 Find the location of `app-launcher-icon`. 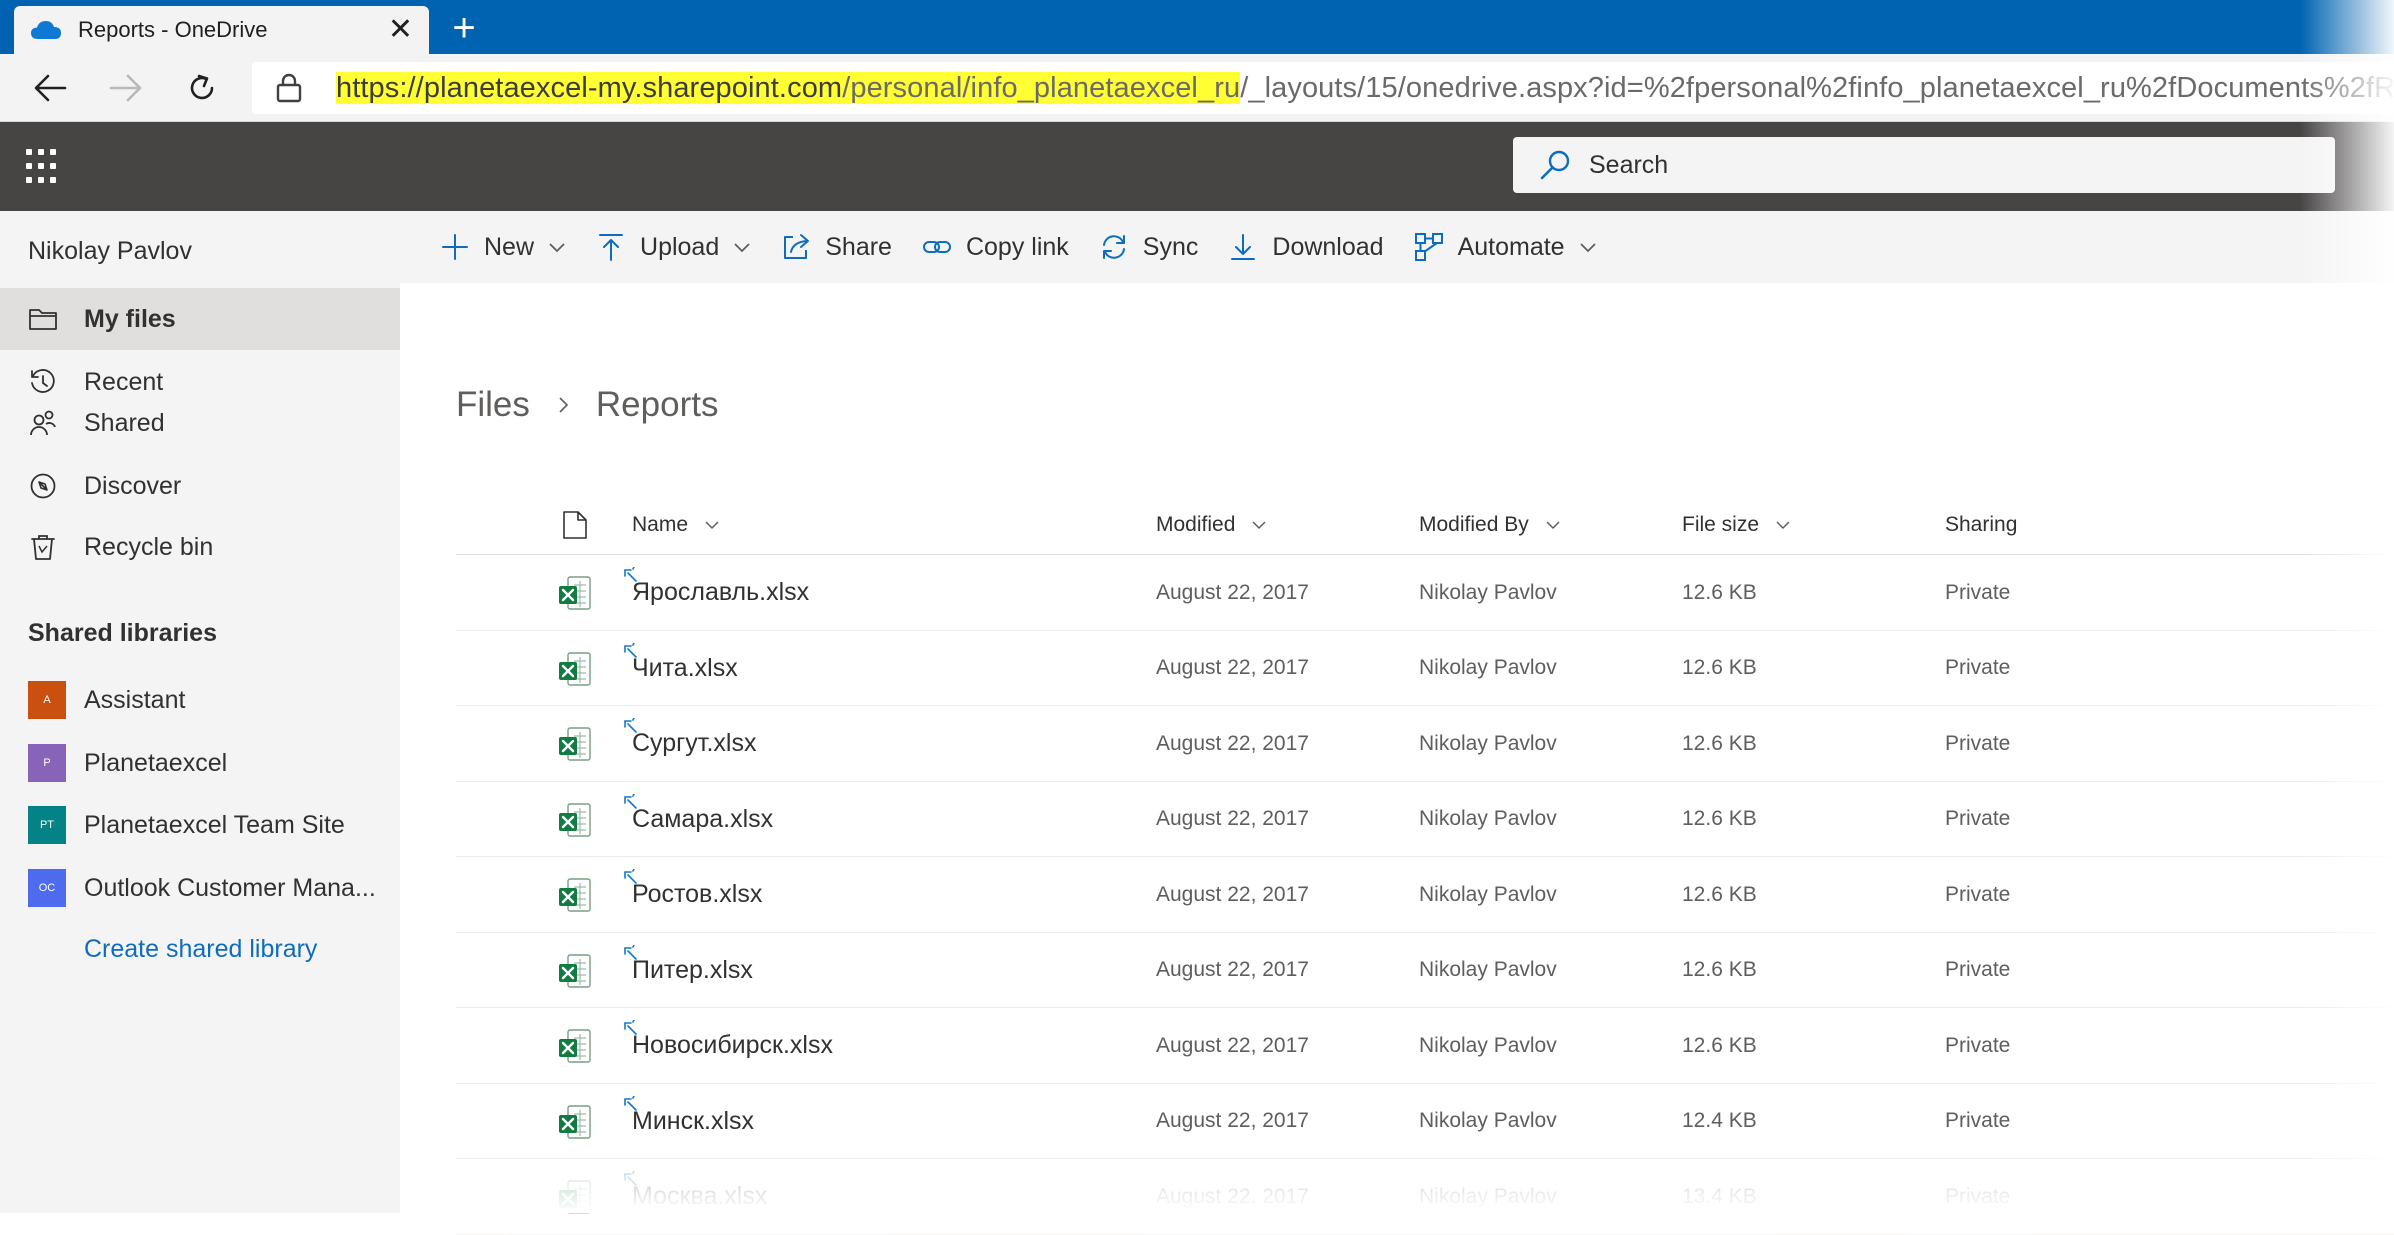

app-launcher-icon is located at coordinates (44, 167).